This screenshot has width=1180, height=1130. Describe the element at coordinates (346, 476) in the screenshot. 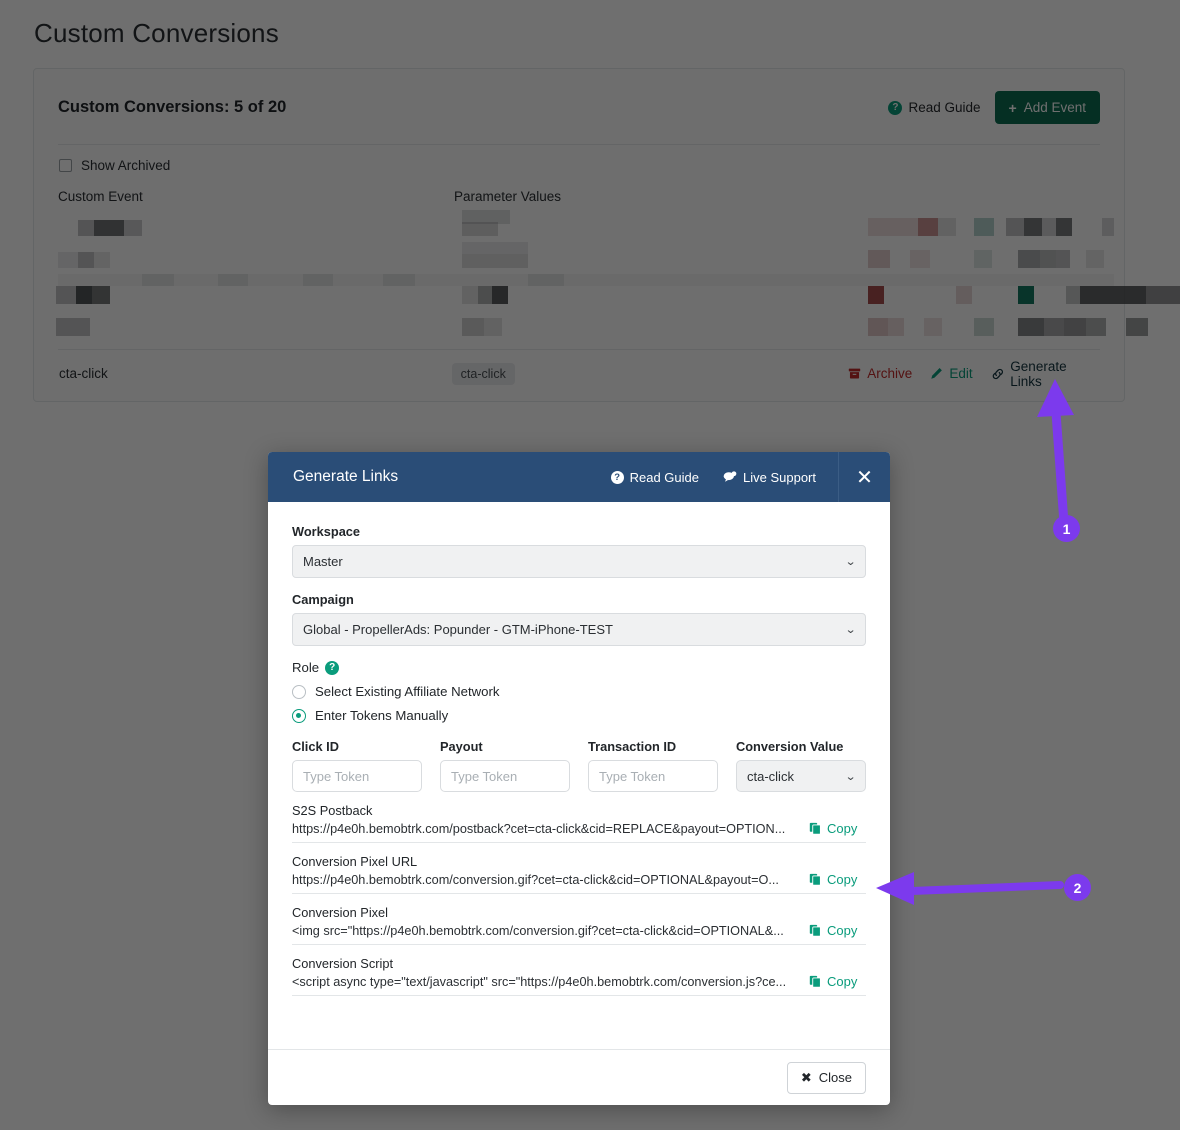

I see `modal-title: Generate Links` at that location.